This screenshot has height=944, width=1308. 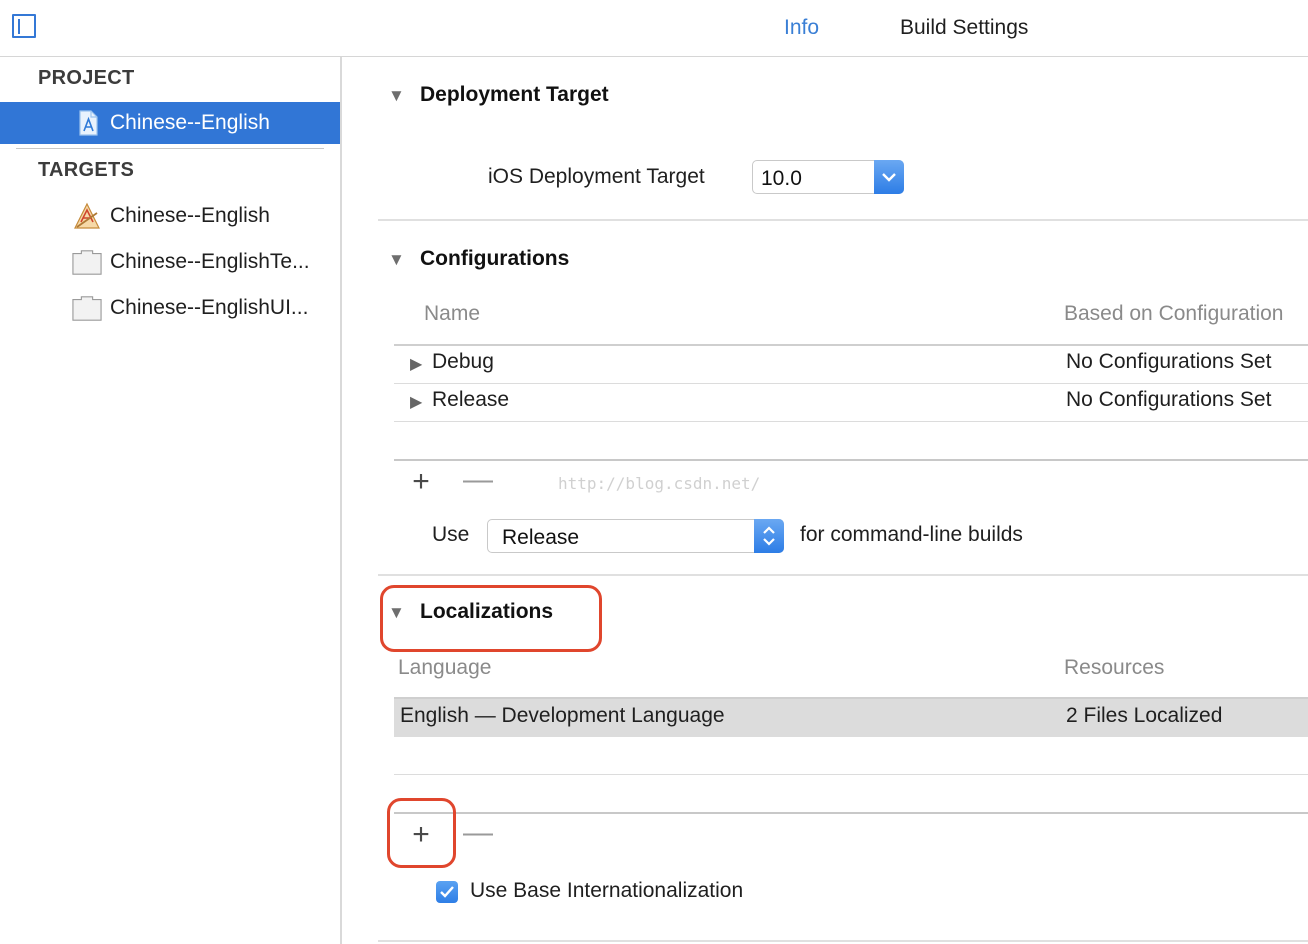 What do you see at coordinates (781, 178) in the screenshot?
I see `ios-deployment-value: 10.0` at bounding box center [781, 178].